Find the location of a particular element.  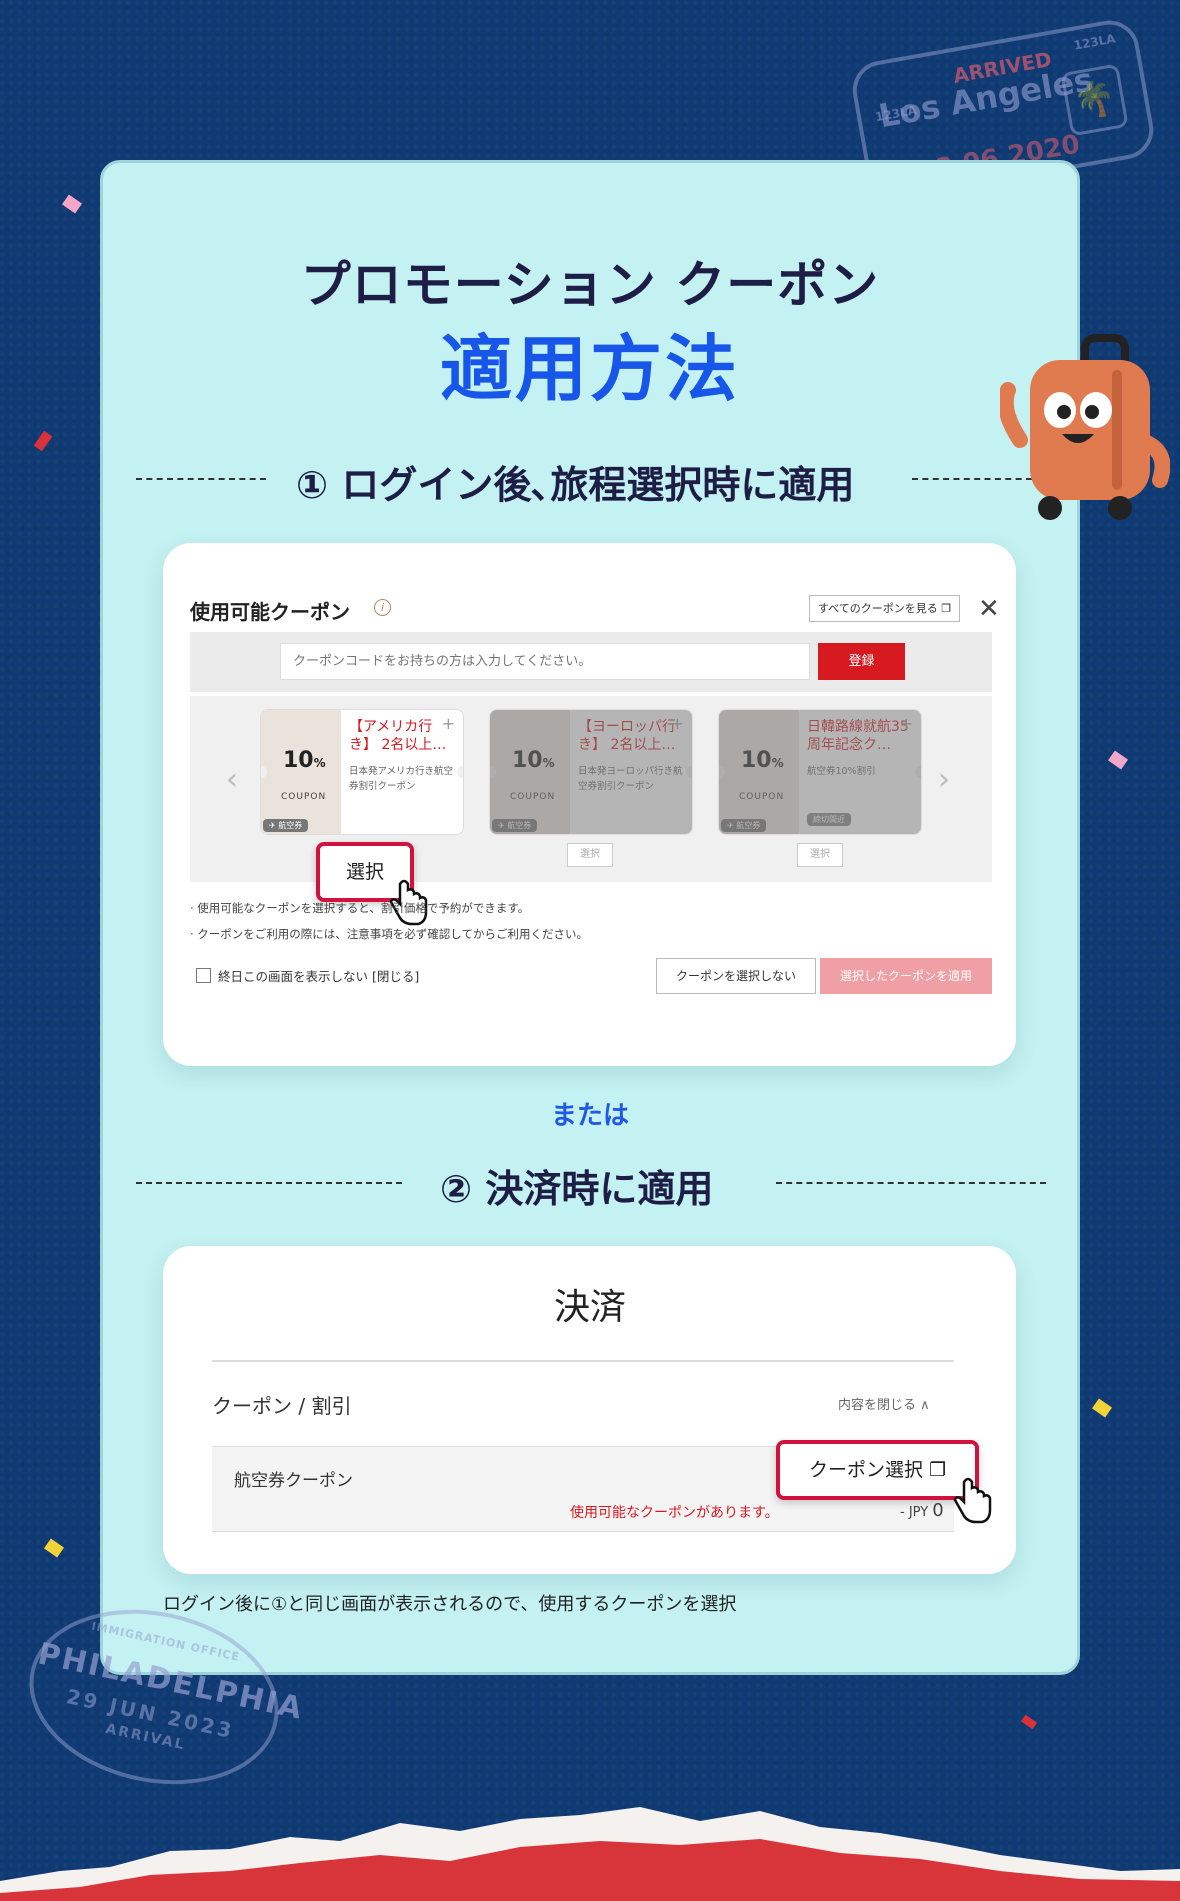

coupon-desc: 日本発ヨーロッパ行き航空券割引クーポン is located at coordinates (630, 779).